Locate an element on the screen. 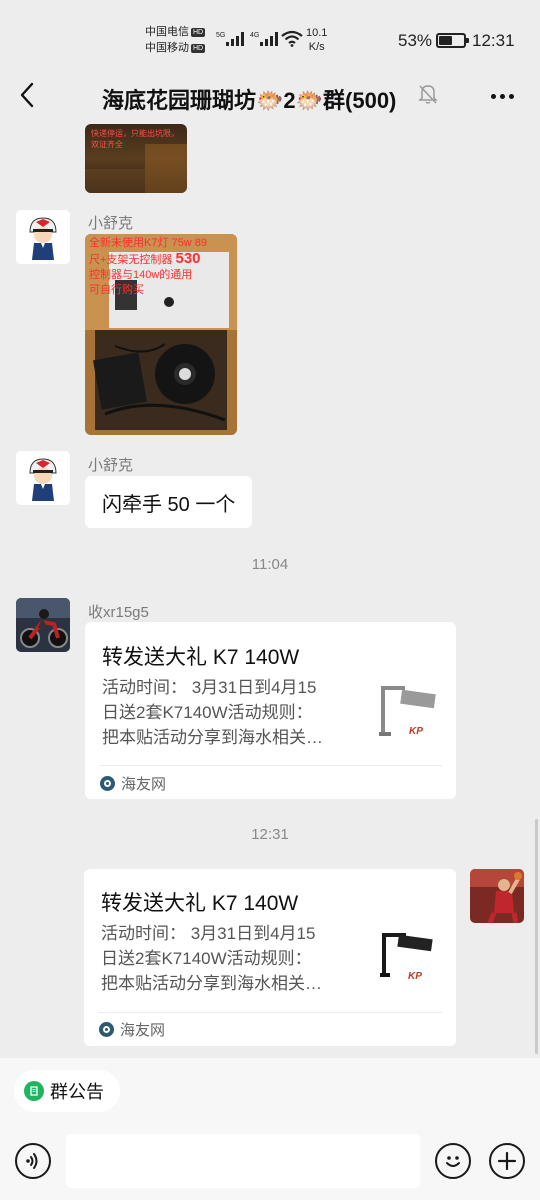  signal-5g-icon: 5G is located at coordinates (230, 39).